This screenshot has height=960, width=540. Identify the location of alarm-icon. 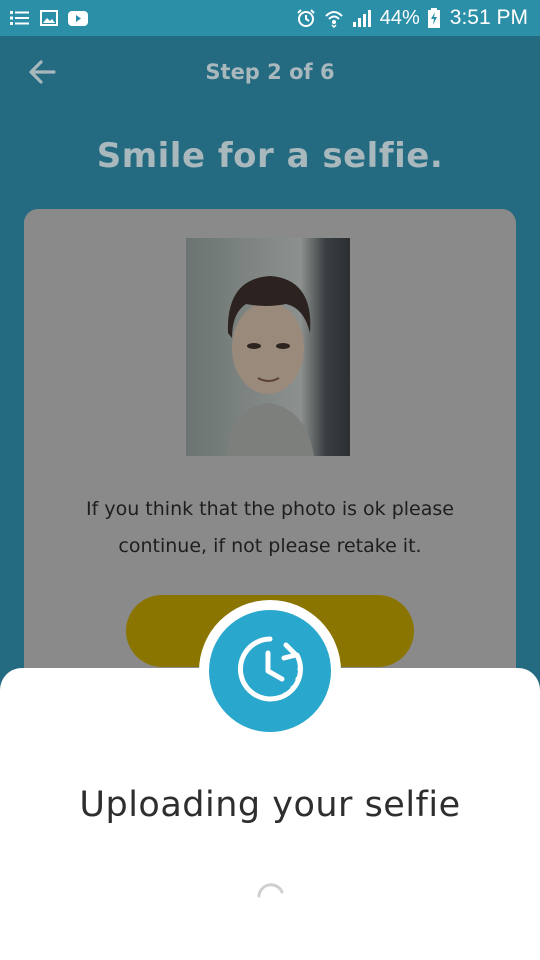
(306, 18).